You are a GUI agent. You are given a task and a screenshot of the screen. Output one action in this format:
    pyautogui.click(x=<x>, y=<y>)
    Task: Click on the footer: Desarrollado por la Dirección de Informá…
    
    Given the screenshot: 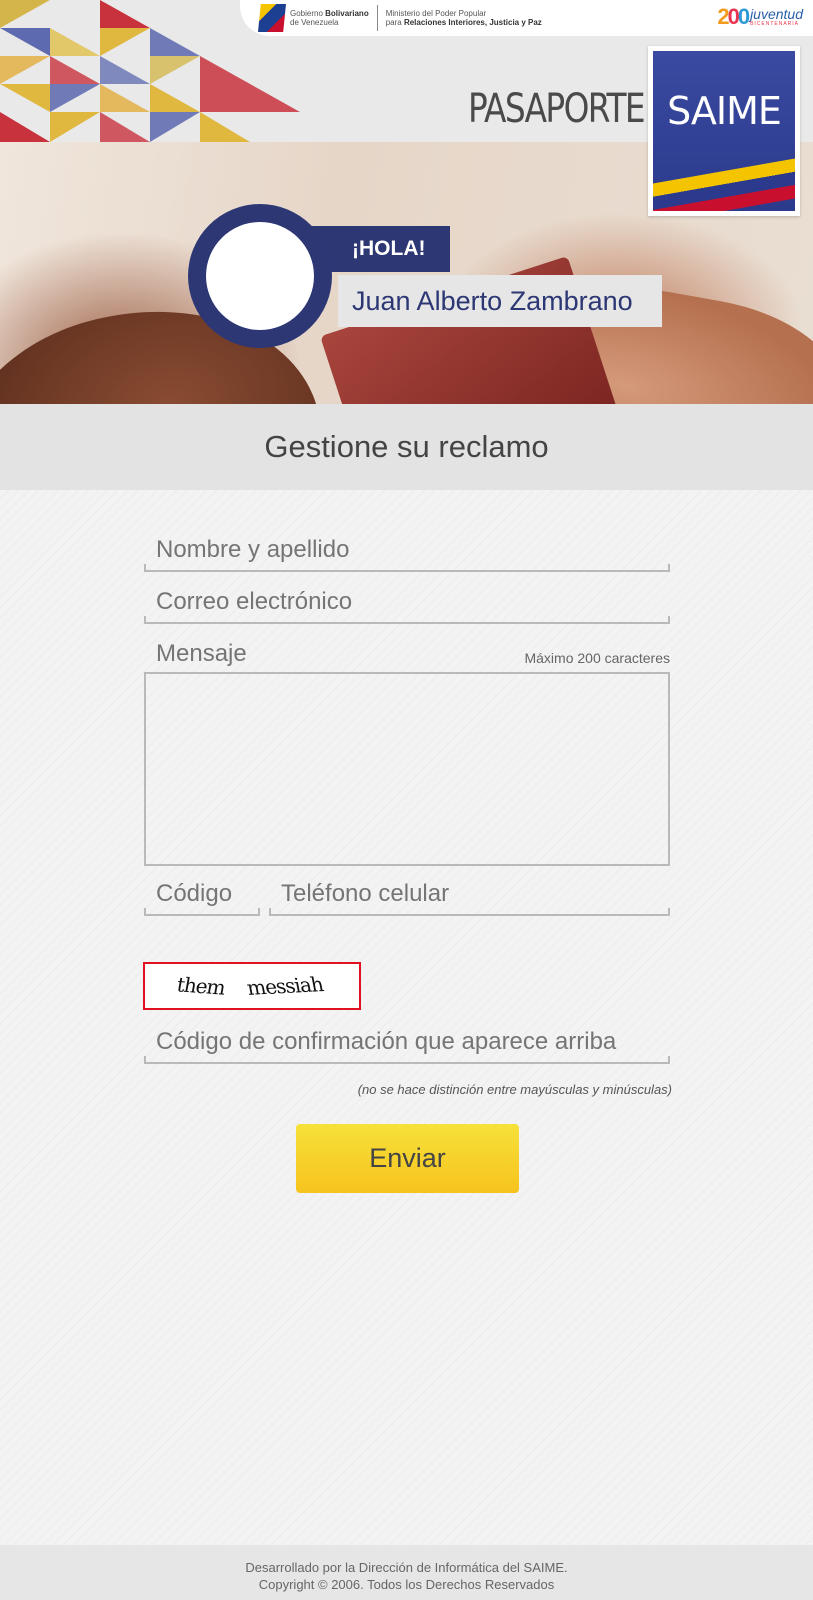 What is the action you would take?
    pyautogui.click(x=406, y=1572)
    